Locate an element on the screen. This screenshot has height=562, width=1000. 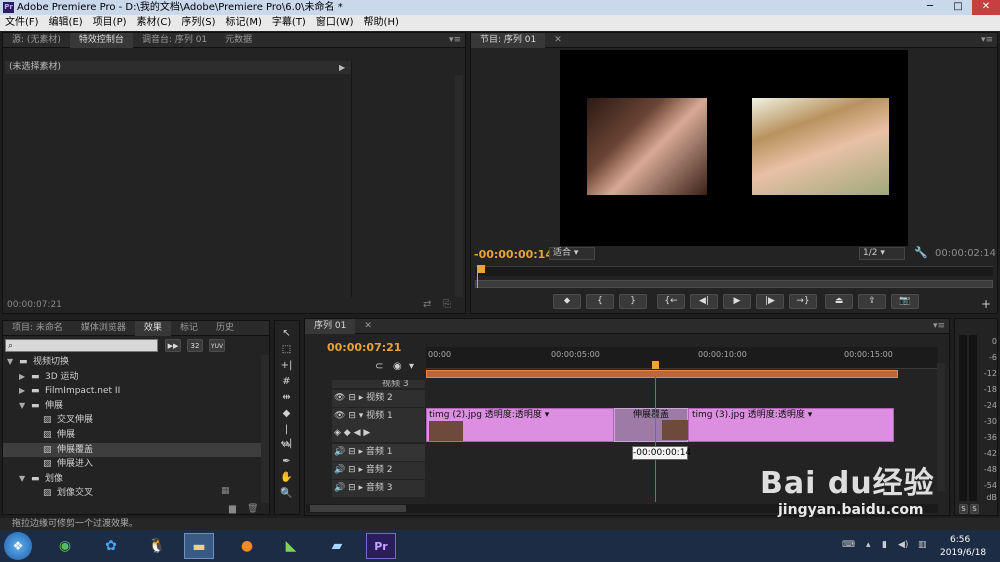
solo-right-button: S is located at coordinates (974, 509).